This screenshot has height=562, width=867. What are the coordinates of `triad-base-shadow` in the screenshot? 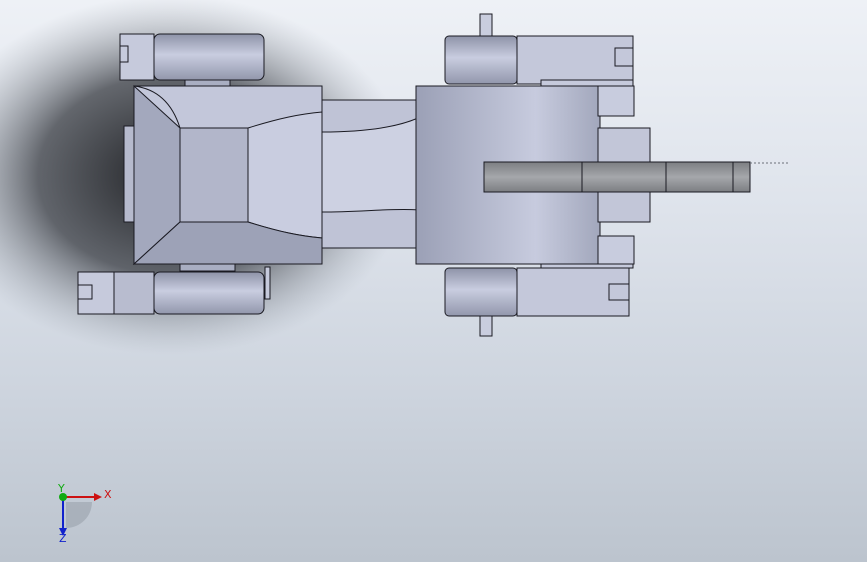 It's located at (79, 515).